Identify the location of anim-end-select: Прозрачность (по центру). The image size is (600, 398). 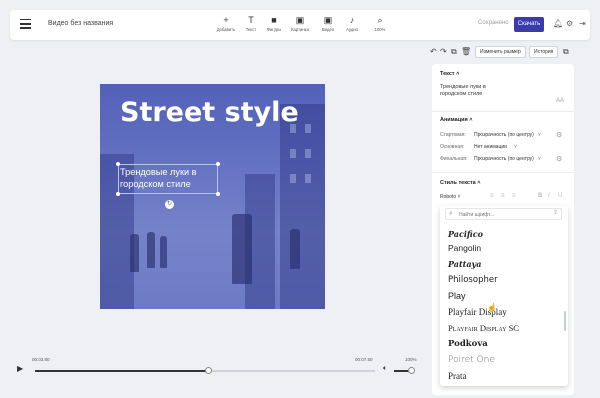
(504, 159).